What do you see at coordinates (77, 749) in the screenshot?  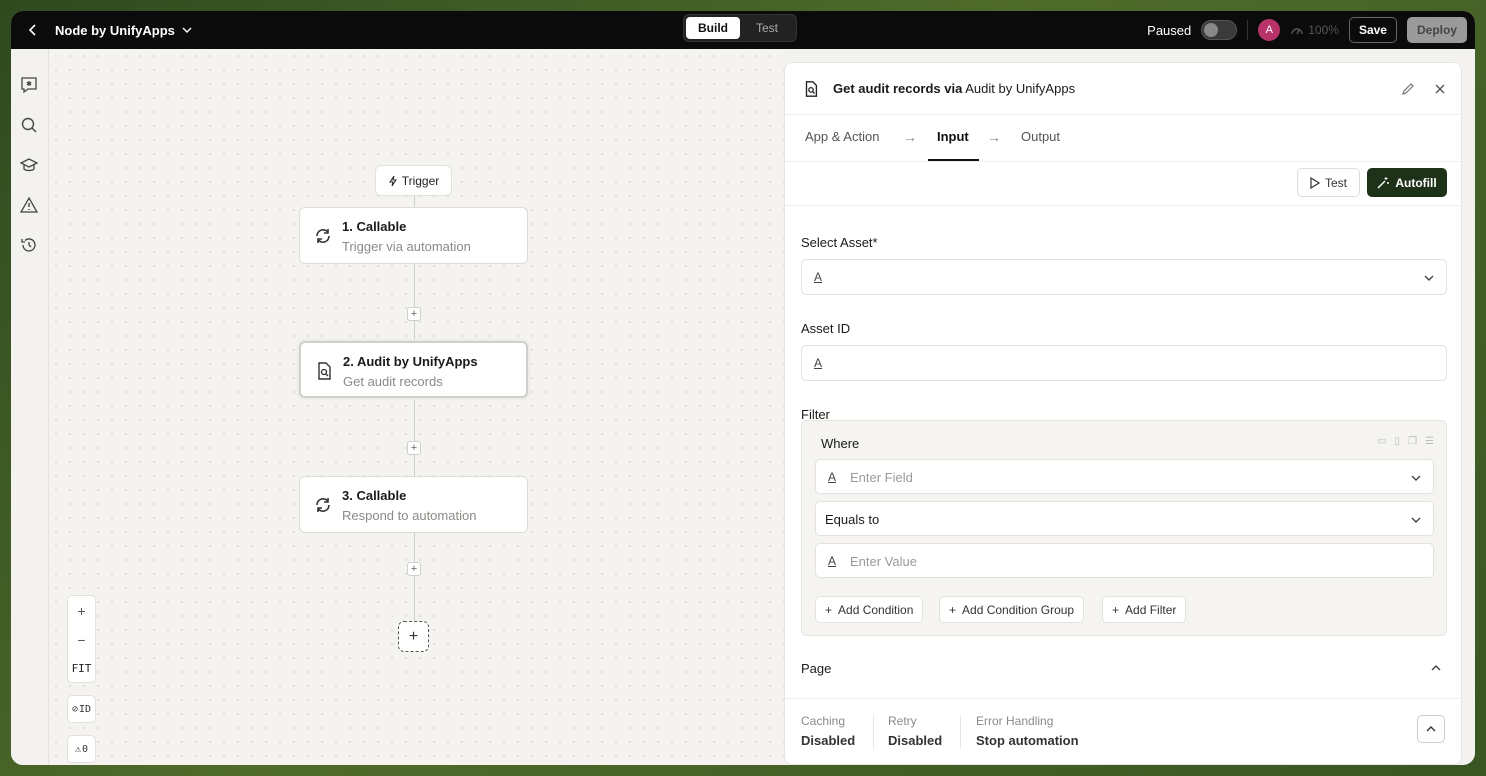 I see `warning-small-icon: ⚠` at bounding box center [77, 749].